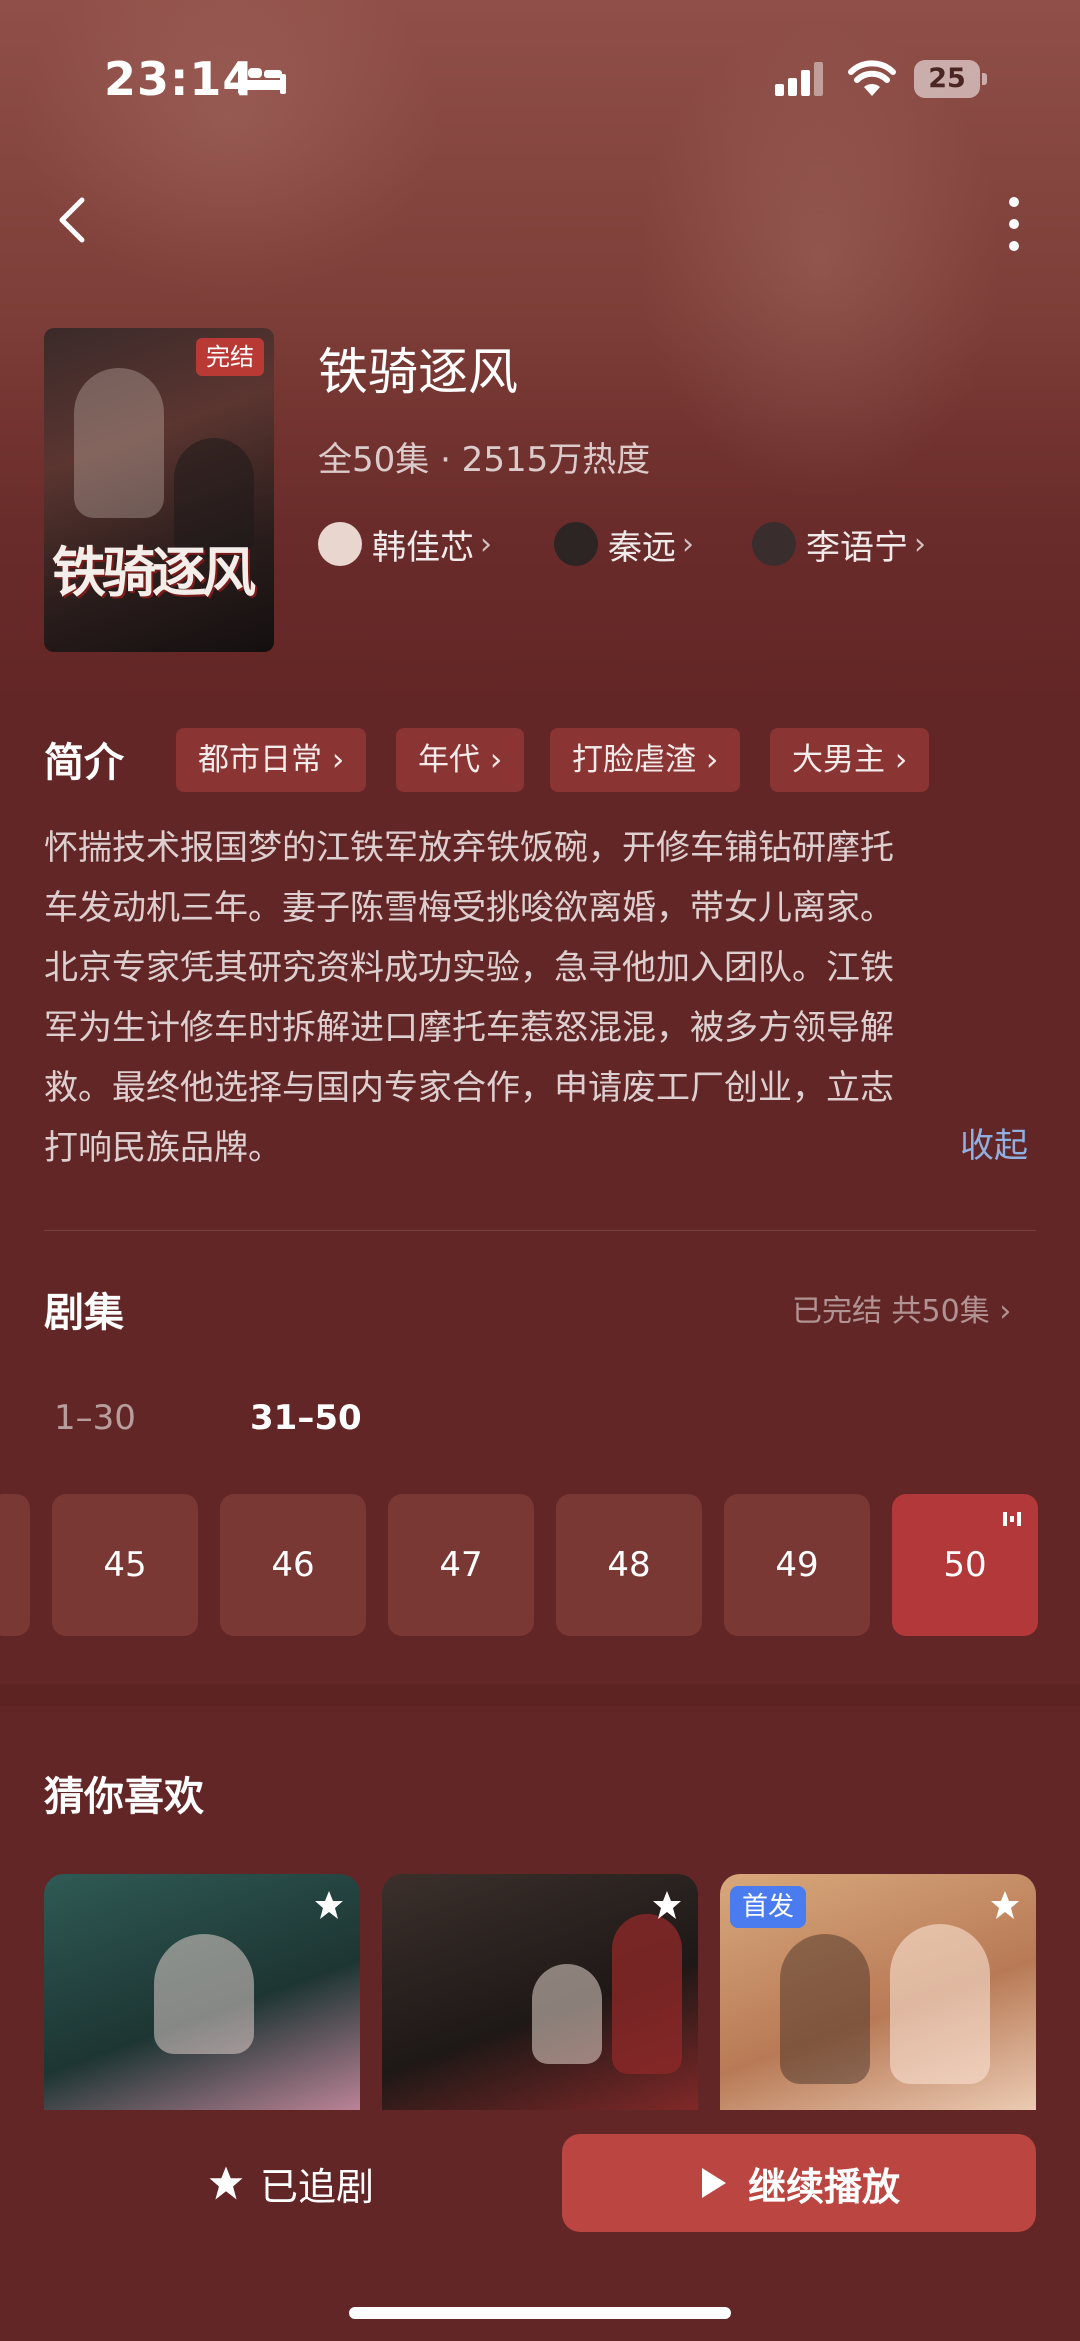 The height and width of the screenshot is (2341, 1080). I want to click on episode-card: 45, so click(125, 1565).